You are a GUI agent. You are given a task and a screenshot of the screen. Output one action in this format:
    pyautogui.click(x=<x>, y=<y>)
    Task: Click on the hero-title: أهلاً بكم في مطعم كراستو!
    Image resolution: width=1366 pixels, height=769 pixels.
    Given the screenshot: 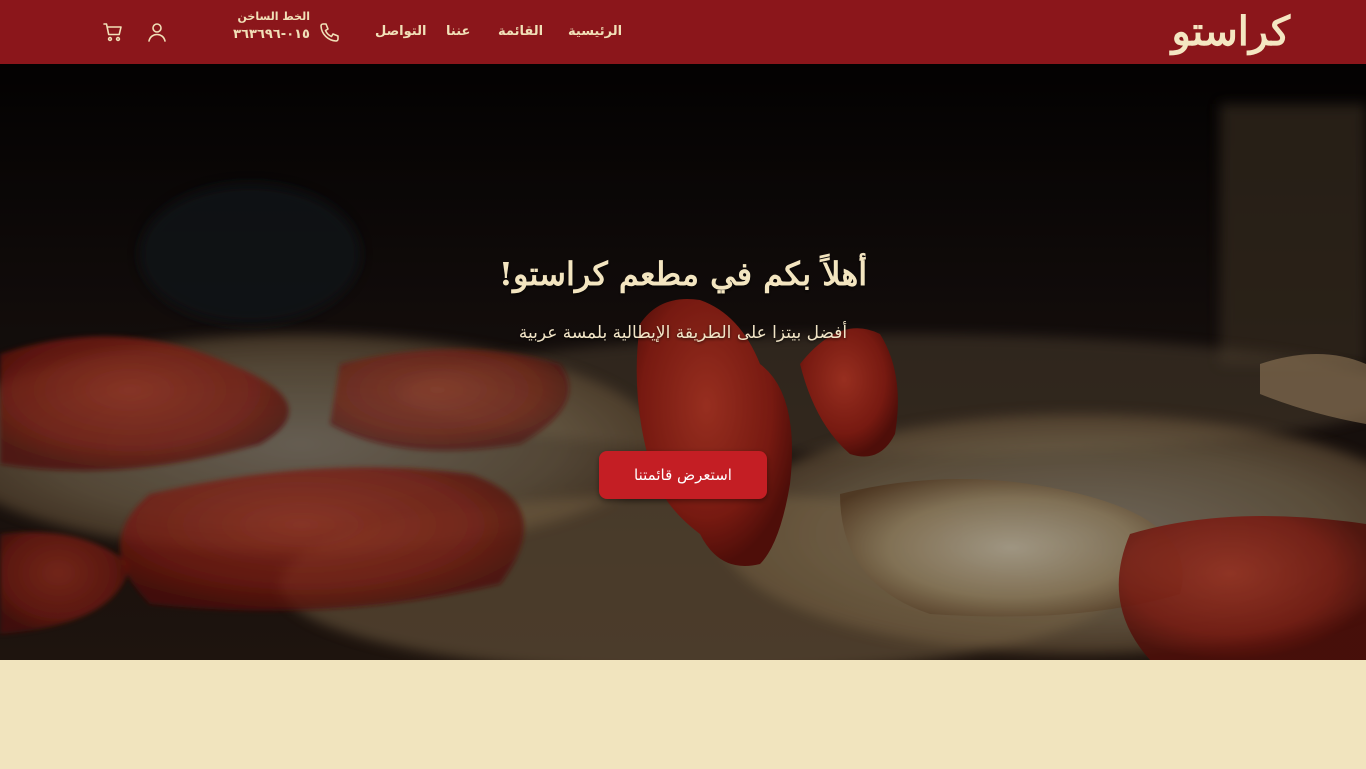 What is the action you would take?
    pyautogui.click(x=683, y=274)
    